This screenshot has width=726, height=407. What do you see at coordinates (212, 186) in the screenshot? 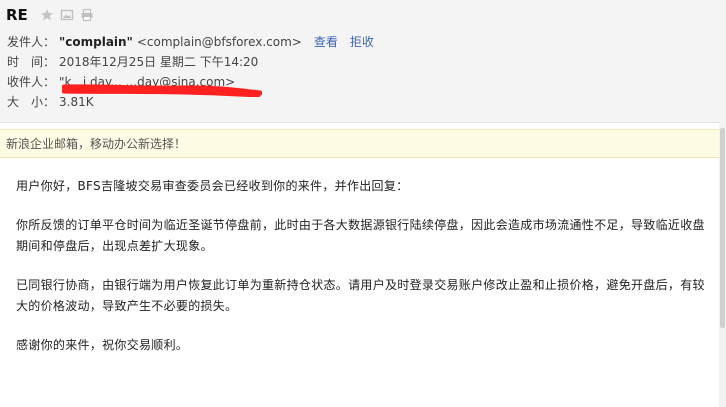
I see `body-paragraph: 用户你好，BFS吉隆坡交易审查委员会已经收到你的来件，并作出回复：` at bounding box center [212, 186].